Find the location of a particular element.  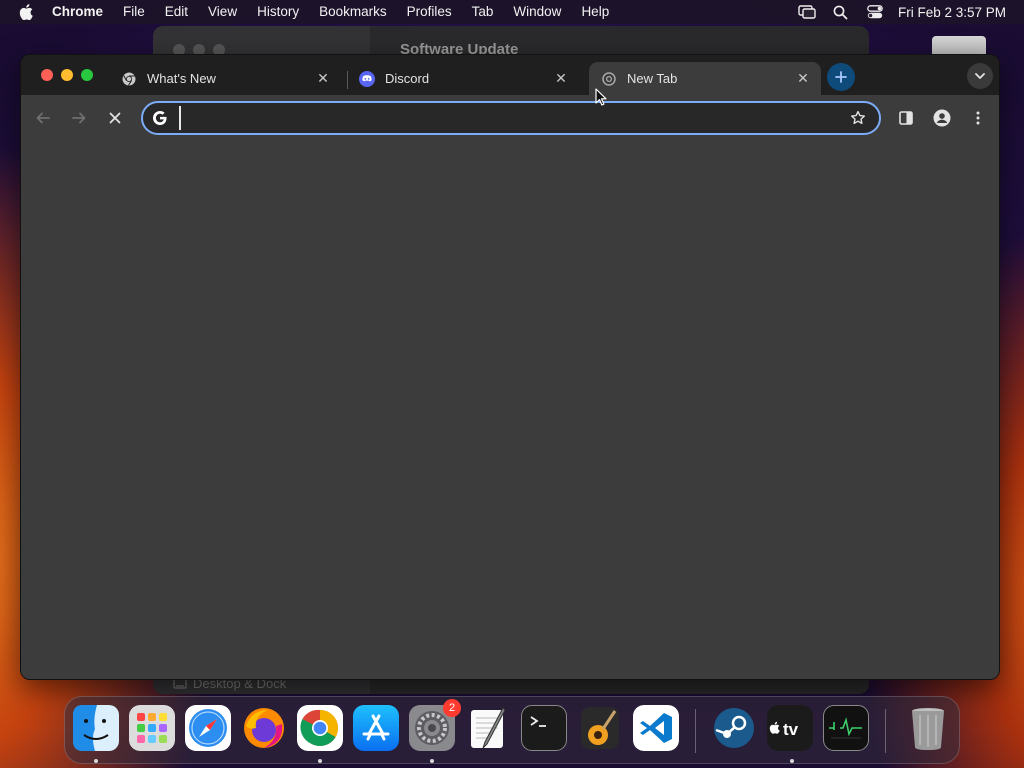

dock-chrome is located at coordinates (320, 728).